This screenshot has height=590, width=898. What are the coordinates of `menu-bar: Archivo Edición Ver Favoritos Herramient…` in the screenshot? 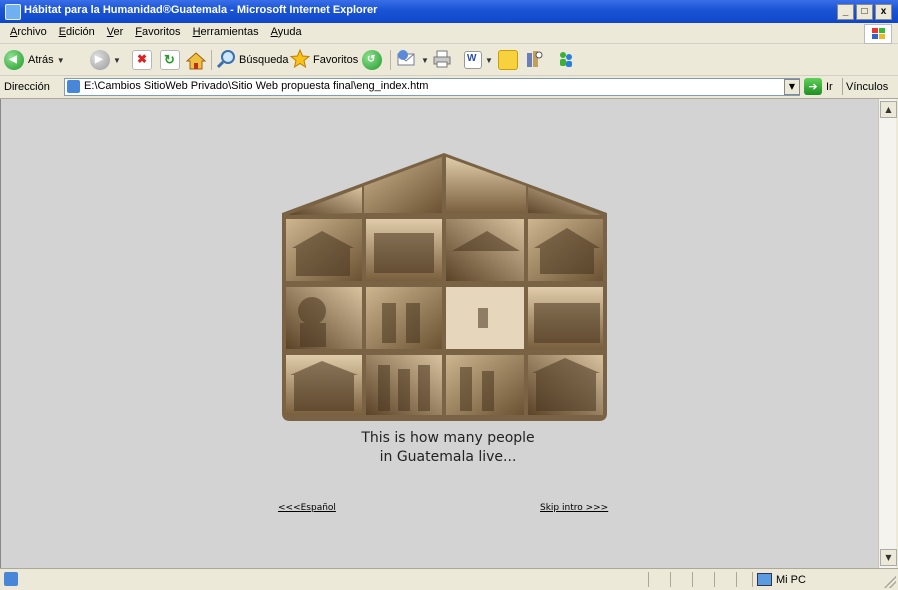 It's located at (449, 33).